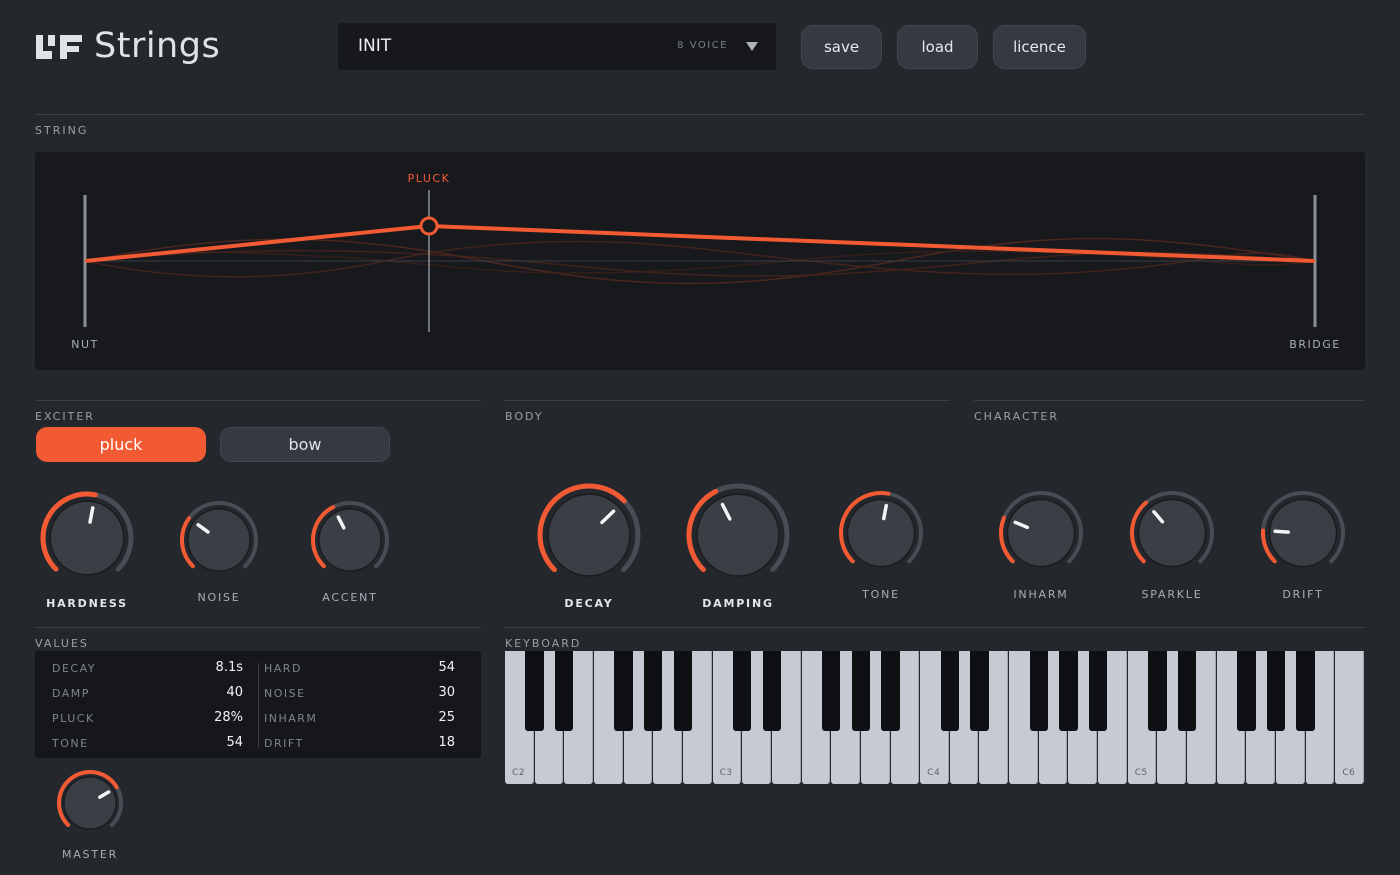 This screenshot has height=875, width=1400. Describe the element at coordinates (934, 773) in the screenshot. I see `octave-label: C4` at that location.